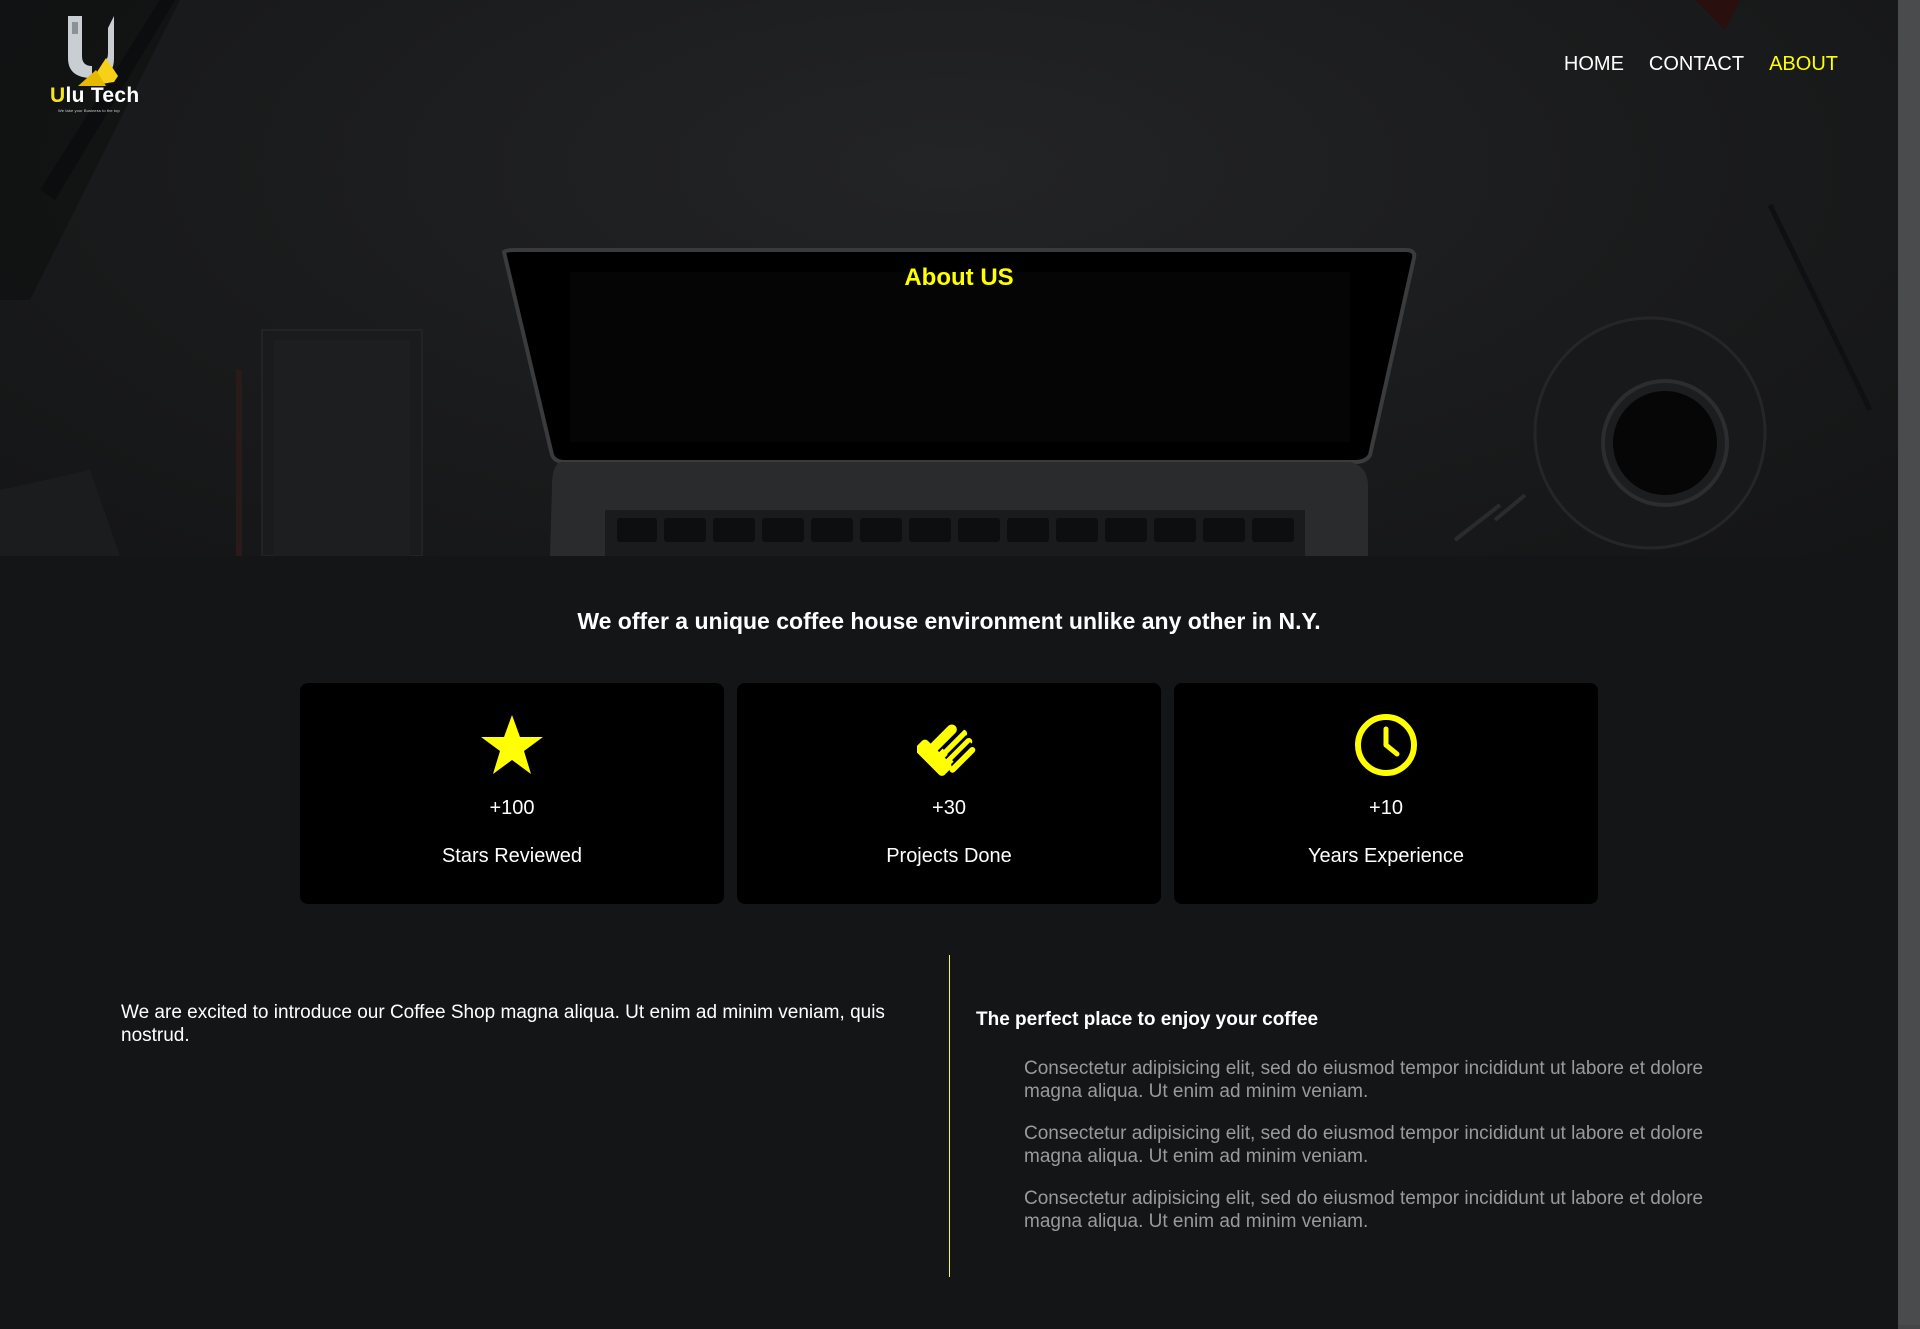  What do you see at coordinates (1594, 64) in the screenshot?
I see `nav-home-link: HOME` at bounding box center [1594, 64].